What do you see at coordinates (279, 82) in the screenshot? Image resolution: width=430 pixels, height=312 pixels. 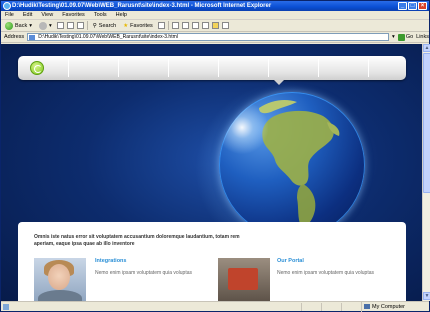 I see `nav-active-pointer-icon` at bounding box center [279, 82].